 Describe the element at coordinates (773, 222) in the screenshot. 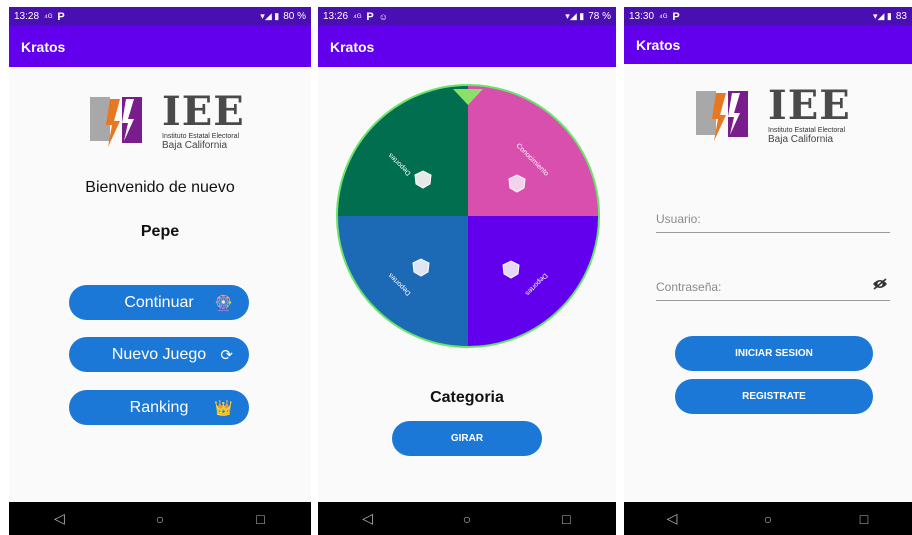

I see `username-field: Usuario:` at that location.